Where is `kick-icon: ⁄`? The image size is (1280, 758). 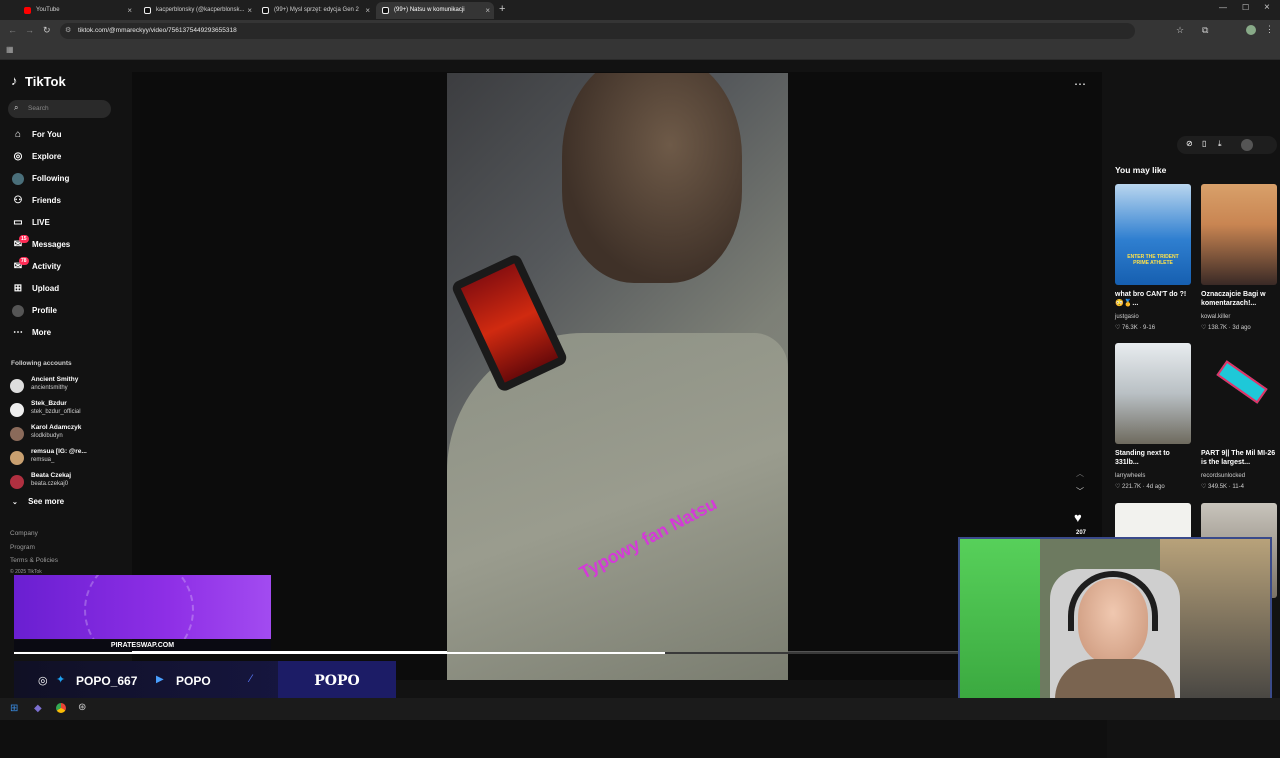 kick-icon: ⁄ is located at coordinates (251, 679).